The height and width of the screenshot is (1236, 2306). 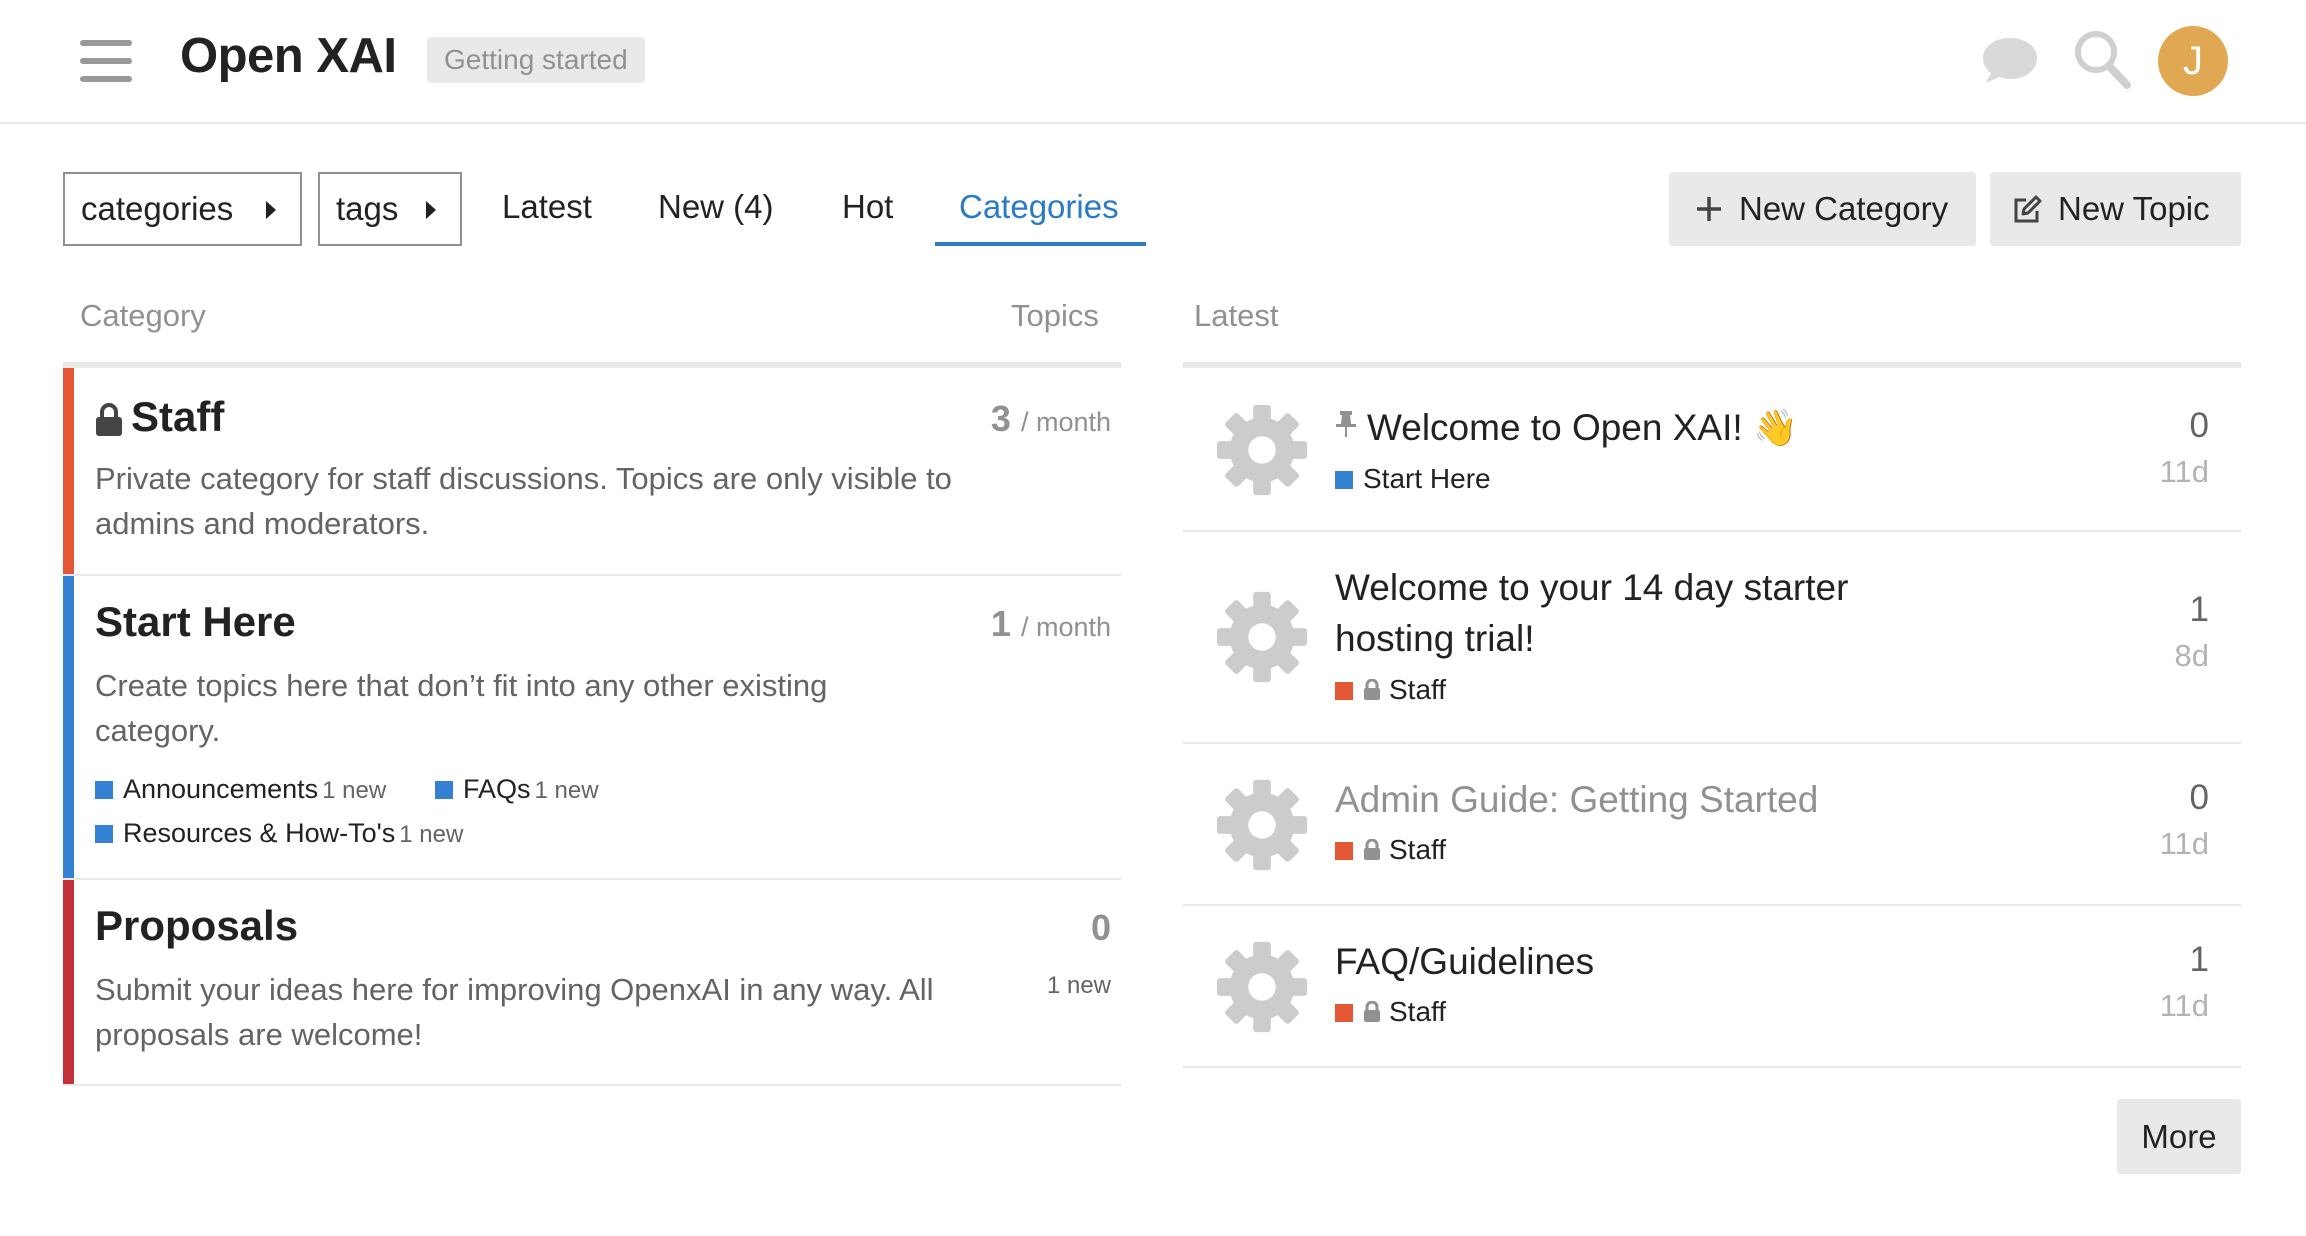 What do you see at coordinates (1427, 478) in the screenshot?
I see `topic-category-name: Start Here` at bounding box center [1427, 478].